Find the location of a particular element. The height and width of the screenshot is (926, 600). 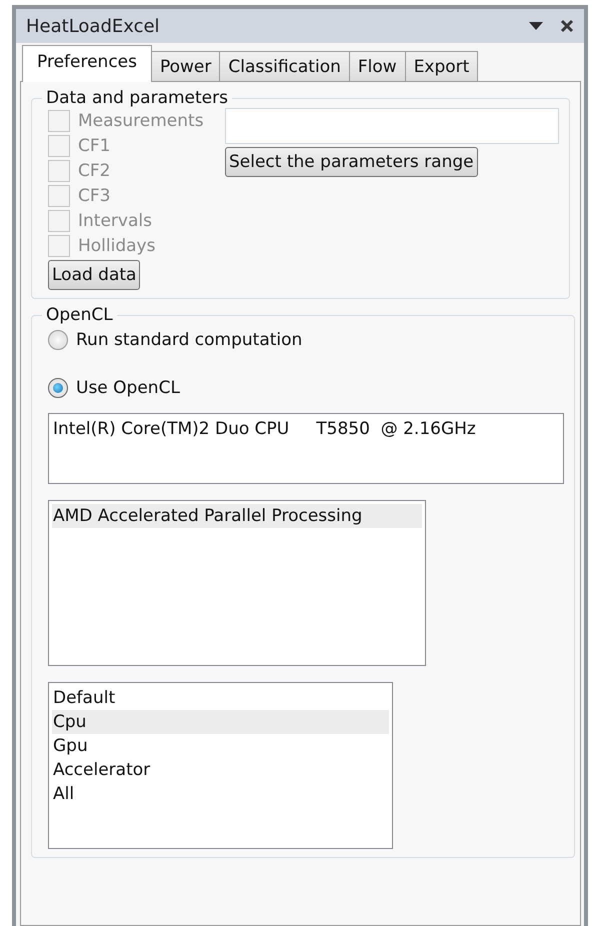

list-item: Accelerator is located at coordinates (220, 770).